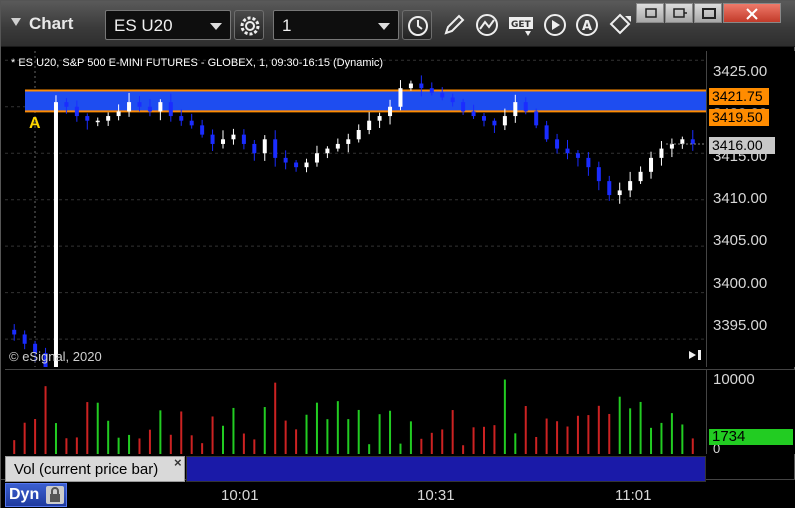  What do you see at coordinates (740, 240) in the screenshot?
I see `price-tick: 3405.00` at bounding box center [740, 240].